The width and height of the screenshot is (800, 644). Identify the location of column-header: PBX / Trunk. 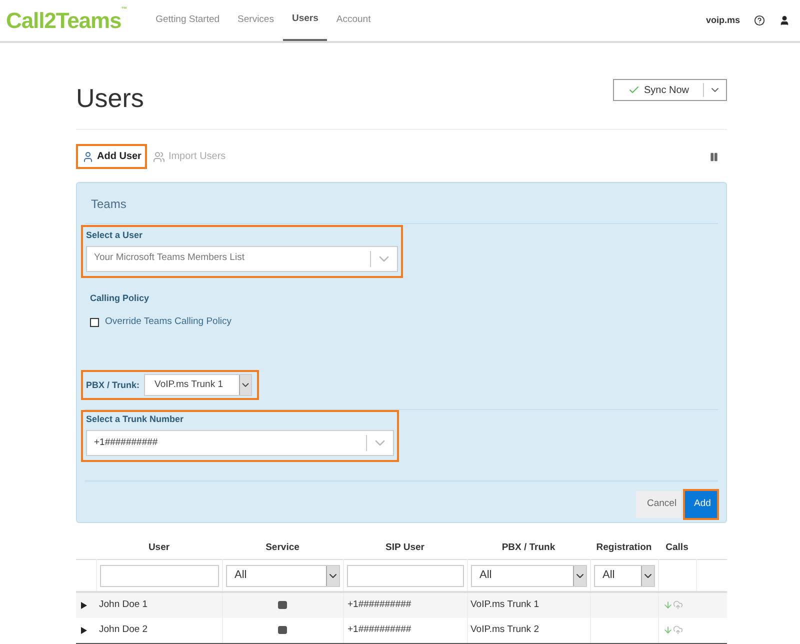
(528, 549).